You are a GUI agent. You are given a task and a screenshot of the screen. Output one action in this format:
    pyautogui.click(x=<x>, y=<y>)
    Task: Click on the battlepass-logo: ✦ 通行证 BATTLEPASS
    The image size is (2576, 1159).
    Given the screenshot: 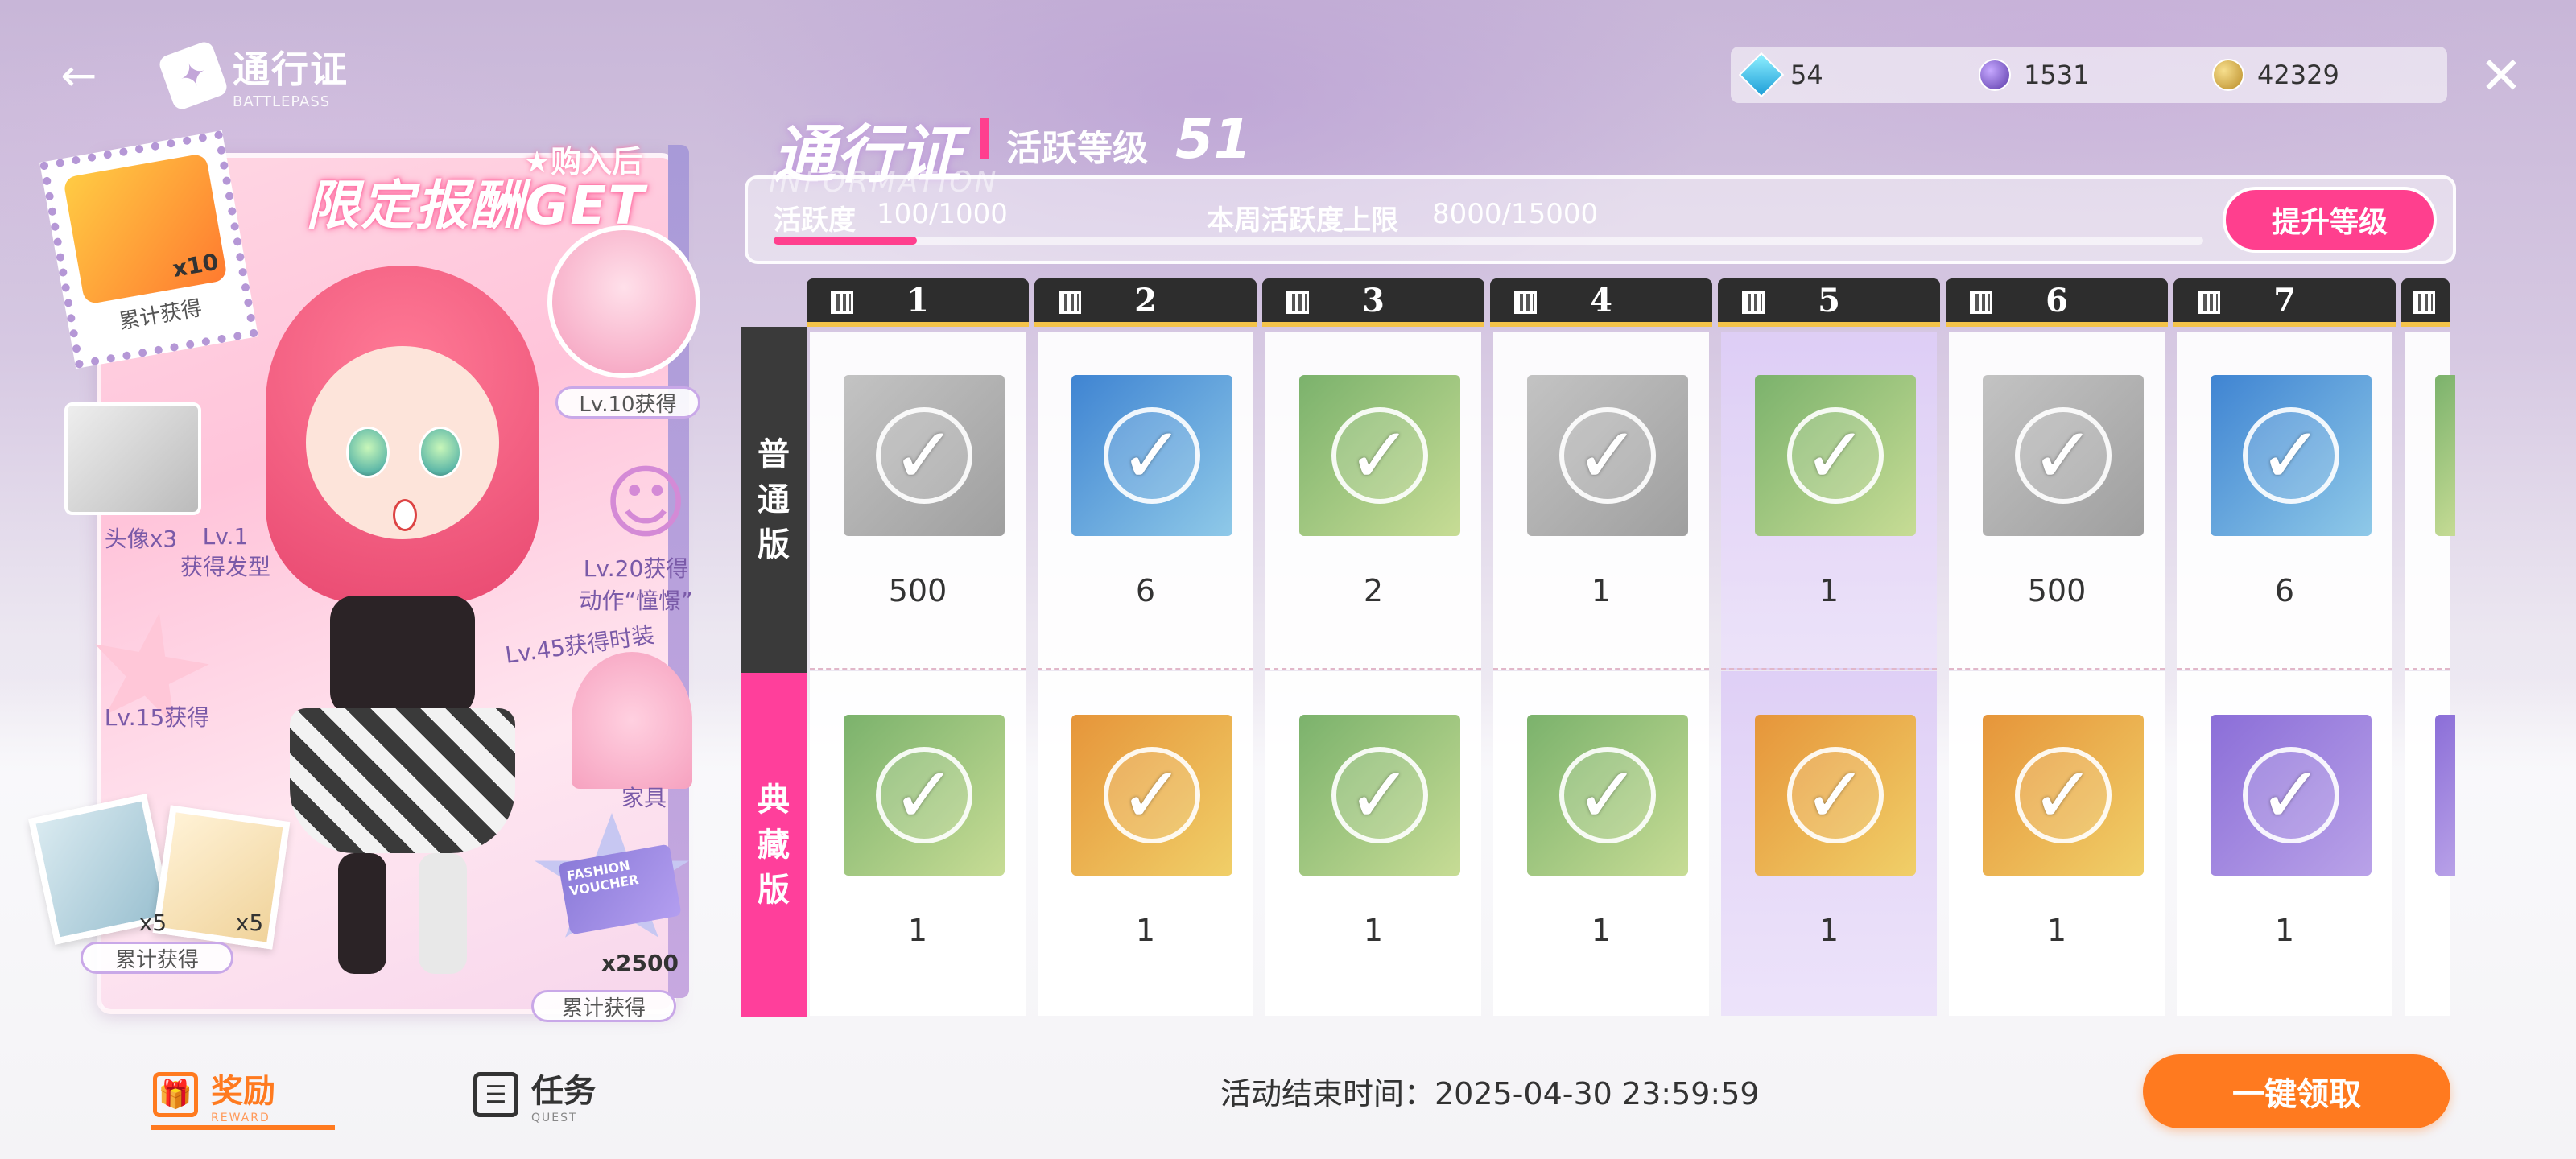 What is the action you would take?
    pyautogui.click(x=253, y=75)
    